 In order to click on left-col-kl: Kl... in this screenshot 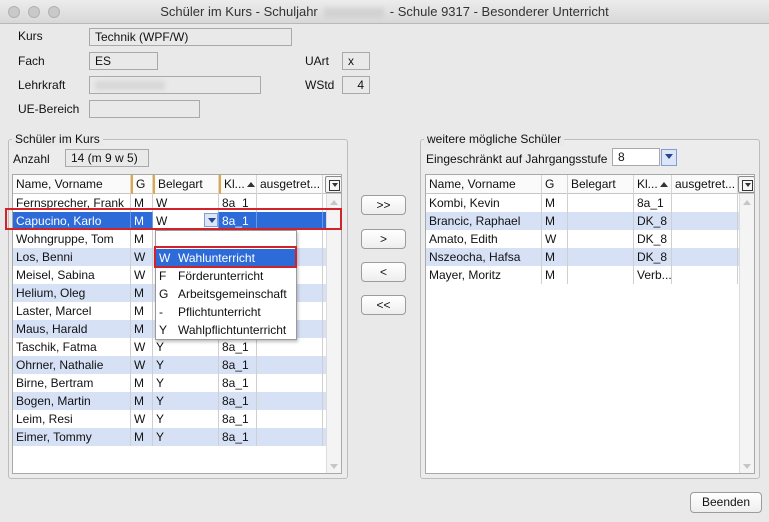, I will do `click(238, 184)`.